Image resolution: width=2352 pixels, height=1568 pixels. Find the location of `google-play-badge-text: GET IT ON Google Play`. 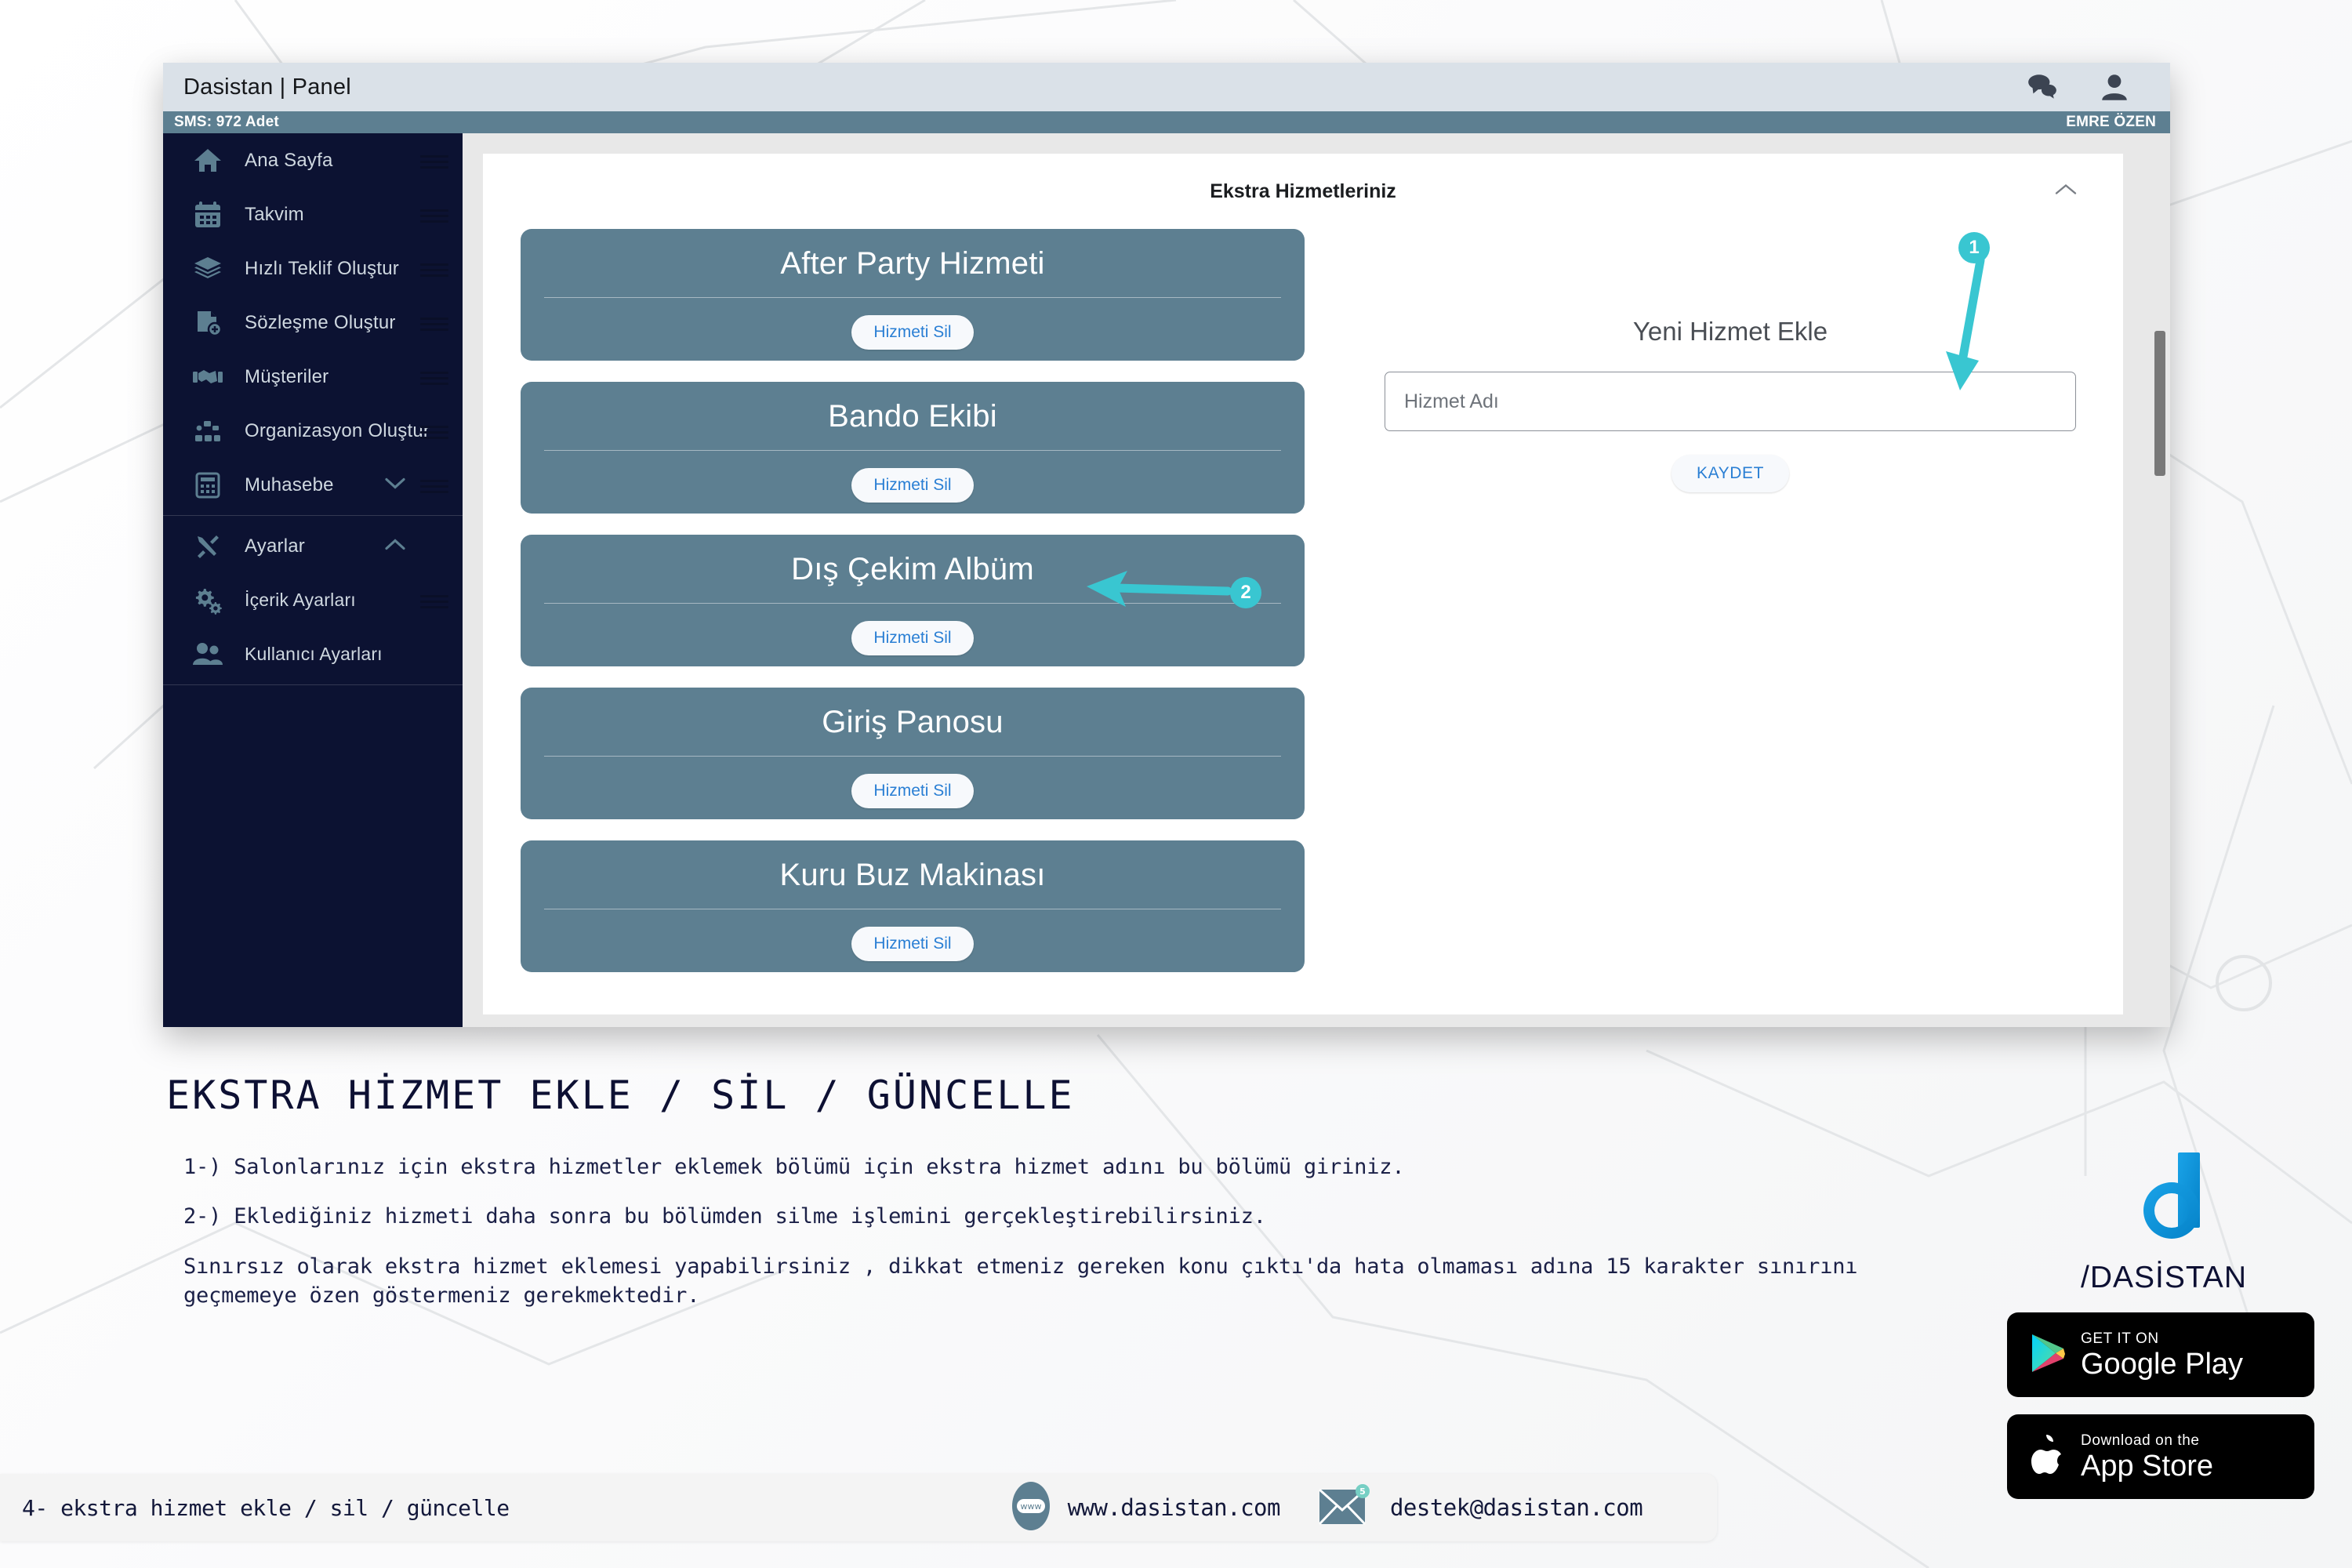

google-play-badge-text: GET IT ON Google Play is located at coordinates (2162, 1355).